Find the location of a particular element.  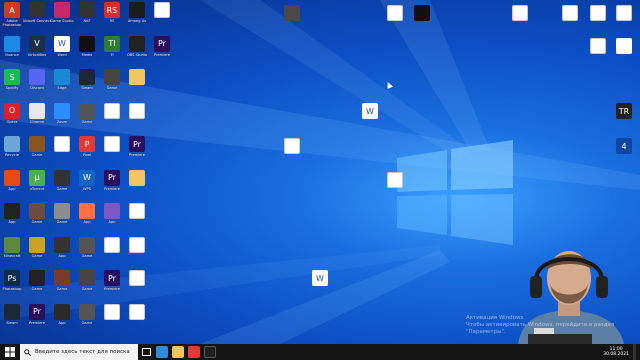

task-view-button is located at coordinates (146, 352).